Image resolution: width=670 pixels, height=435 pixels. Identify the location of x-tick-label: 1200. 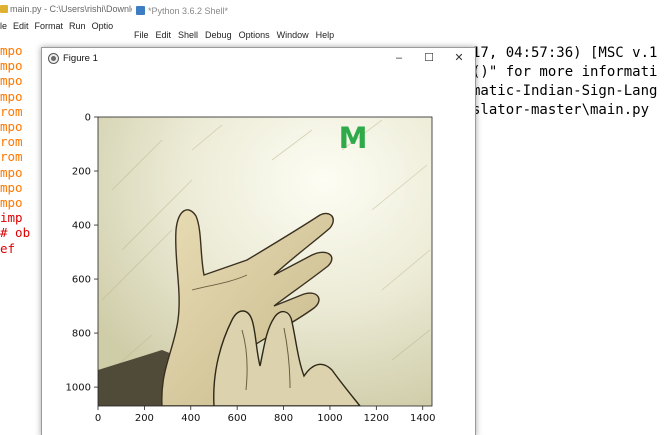
(376, 418).